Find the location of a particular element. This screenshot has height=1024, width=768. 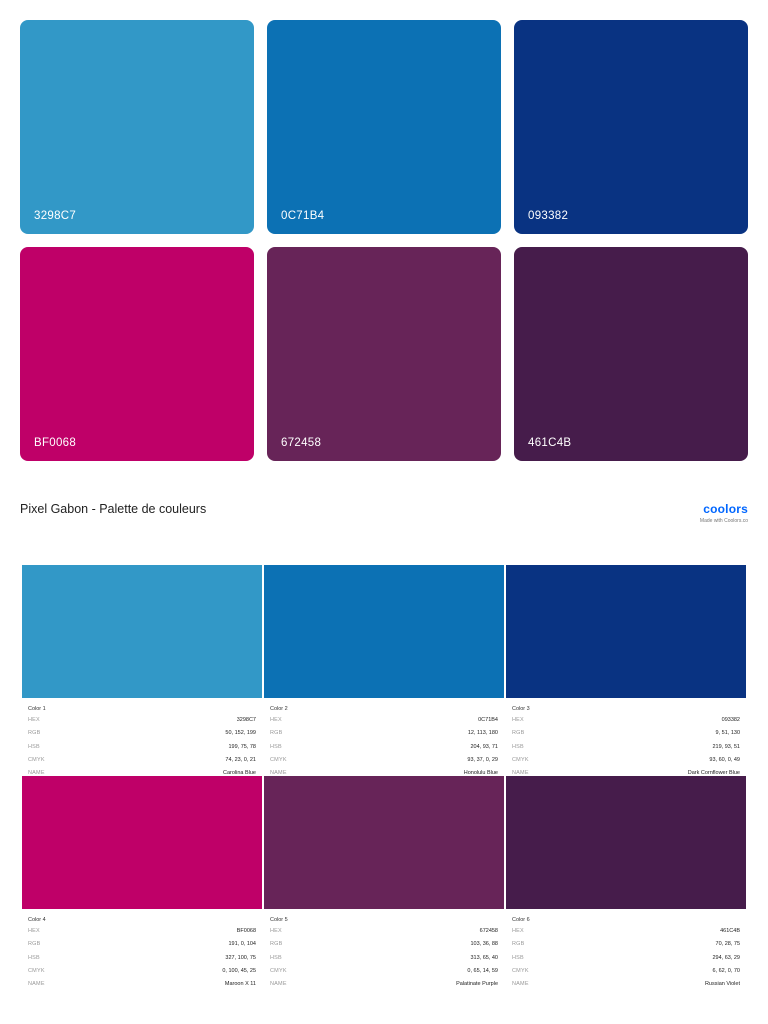

hsb-value: 219, 93, 51 is located at coordinates (726, 746).